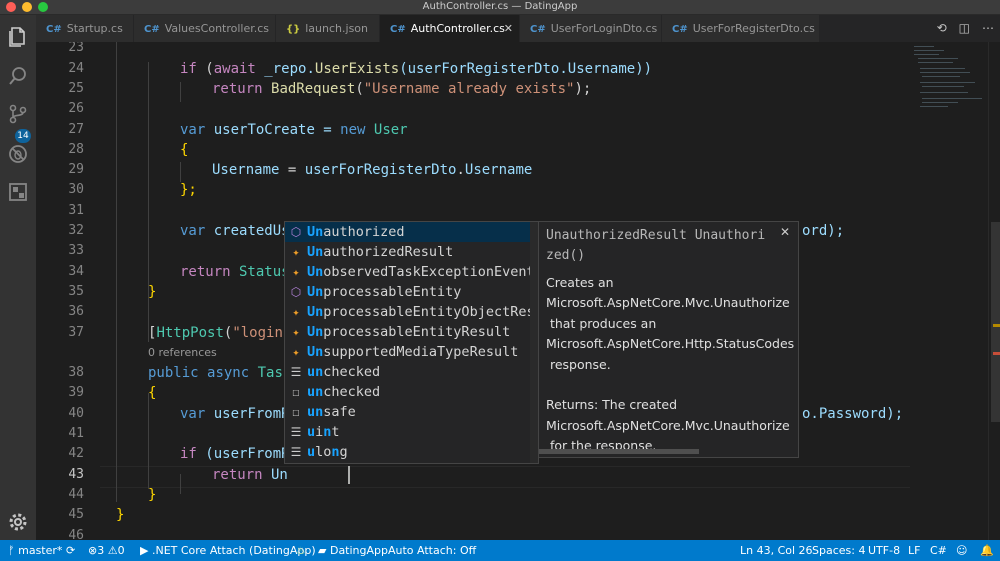  Describe the element at coordinates (411, 332) in the screenshot. I see `suggestion-item: ✦ UnprocessableEntityResult` at that location.